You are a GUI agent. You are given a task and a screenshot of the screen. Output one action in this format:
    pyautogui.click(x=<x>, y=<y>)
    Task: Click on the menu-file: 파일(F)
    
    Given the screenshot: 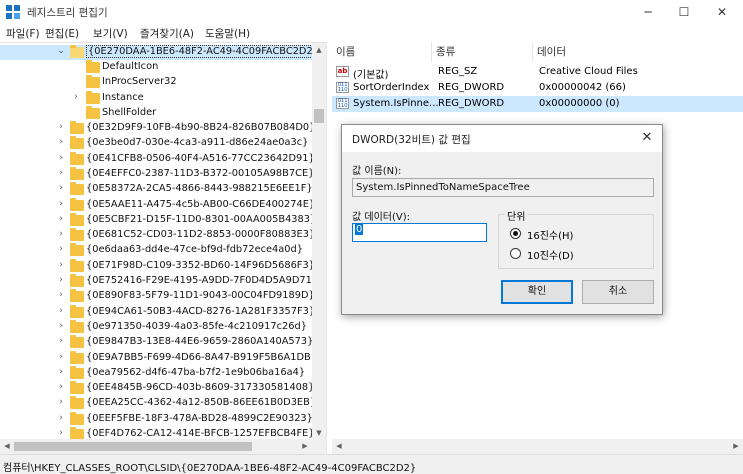 What is the action you would take?
    pyautogui.click(x=23, y=33)
    